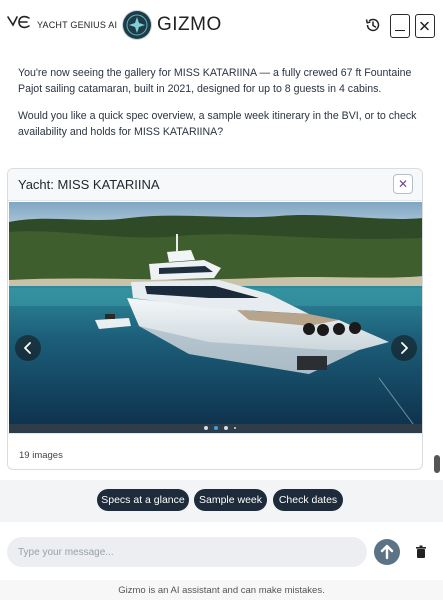 The image size is (443, 600). What do you see at coordinates (403, 184) in the screenshot?
I see `gallery-close-button: ✕` at bounding box center [403, 184].